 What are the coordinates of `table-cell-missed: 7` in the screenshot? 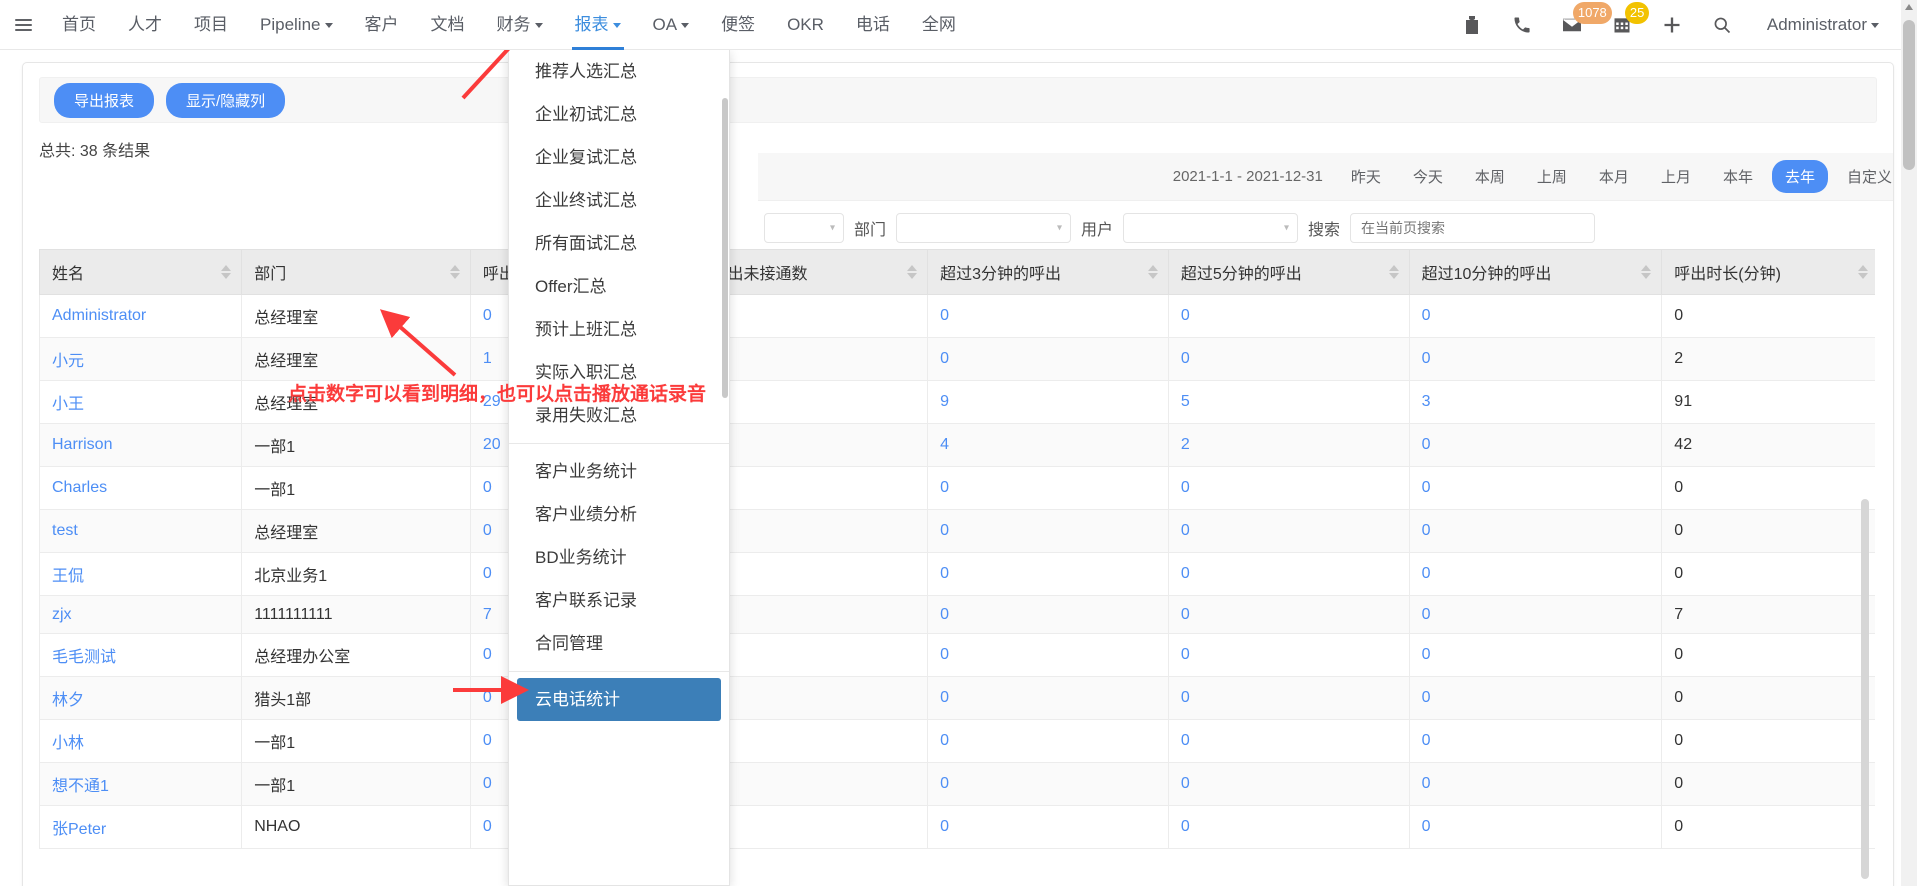 It's located at (814, 402).